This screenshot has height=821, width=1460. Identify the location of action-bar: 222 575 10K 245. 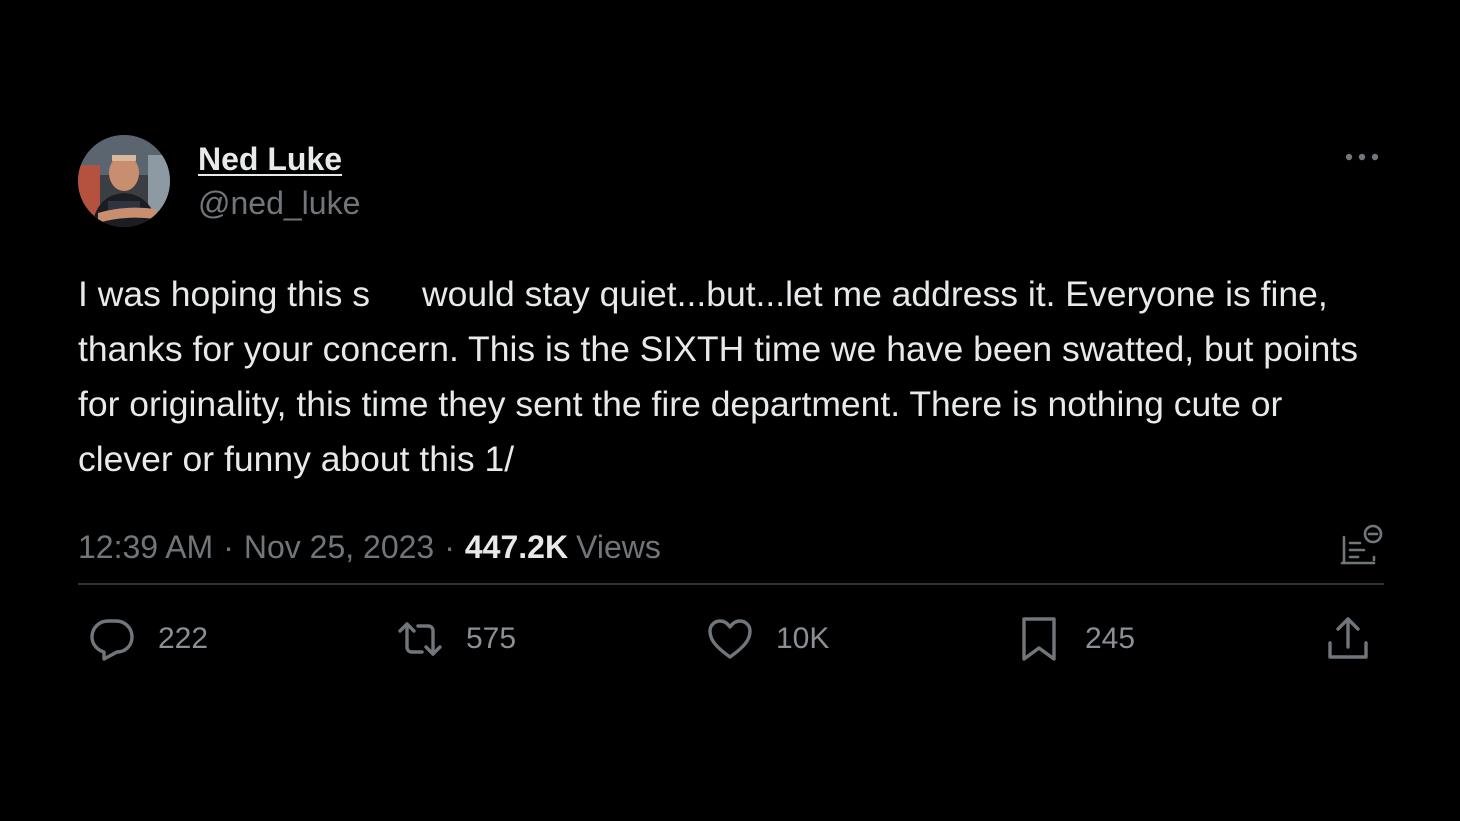
(731, 640).